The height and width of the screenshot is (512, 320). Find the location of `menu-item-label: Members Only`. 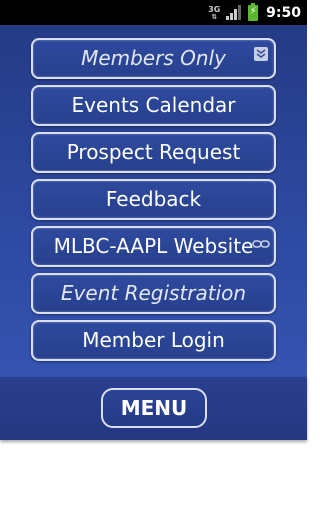

menu-item-label: Members Only is located at coordinates (153, 58).